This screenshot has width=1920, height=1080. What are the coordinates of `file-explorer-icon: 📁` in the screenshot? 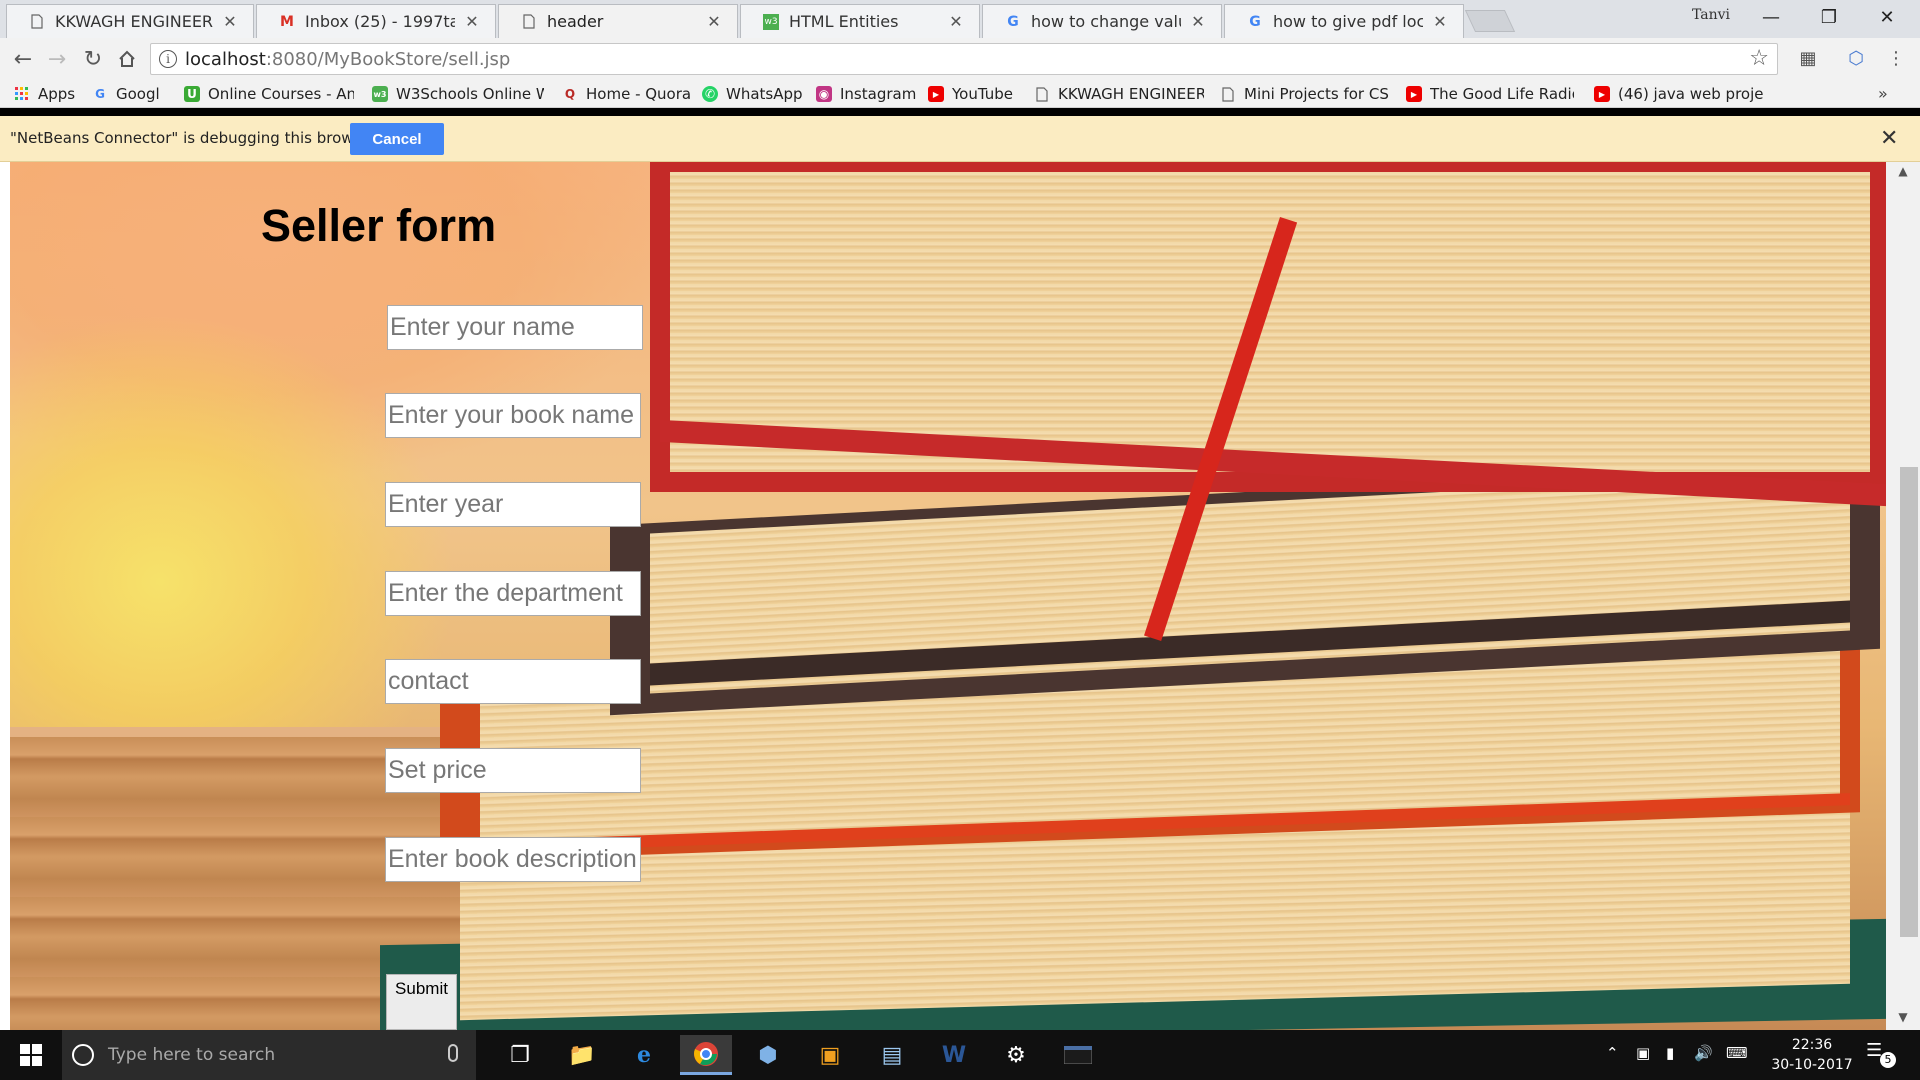 It's located at (582, 1055).